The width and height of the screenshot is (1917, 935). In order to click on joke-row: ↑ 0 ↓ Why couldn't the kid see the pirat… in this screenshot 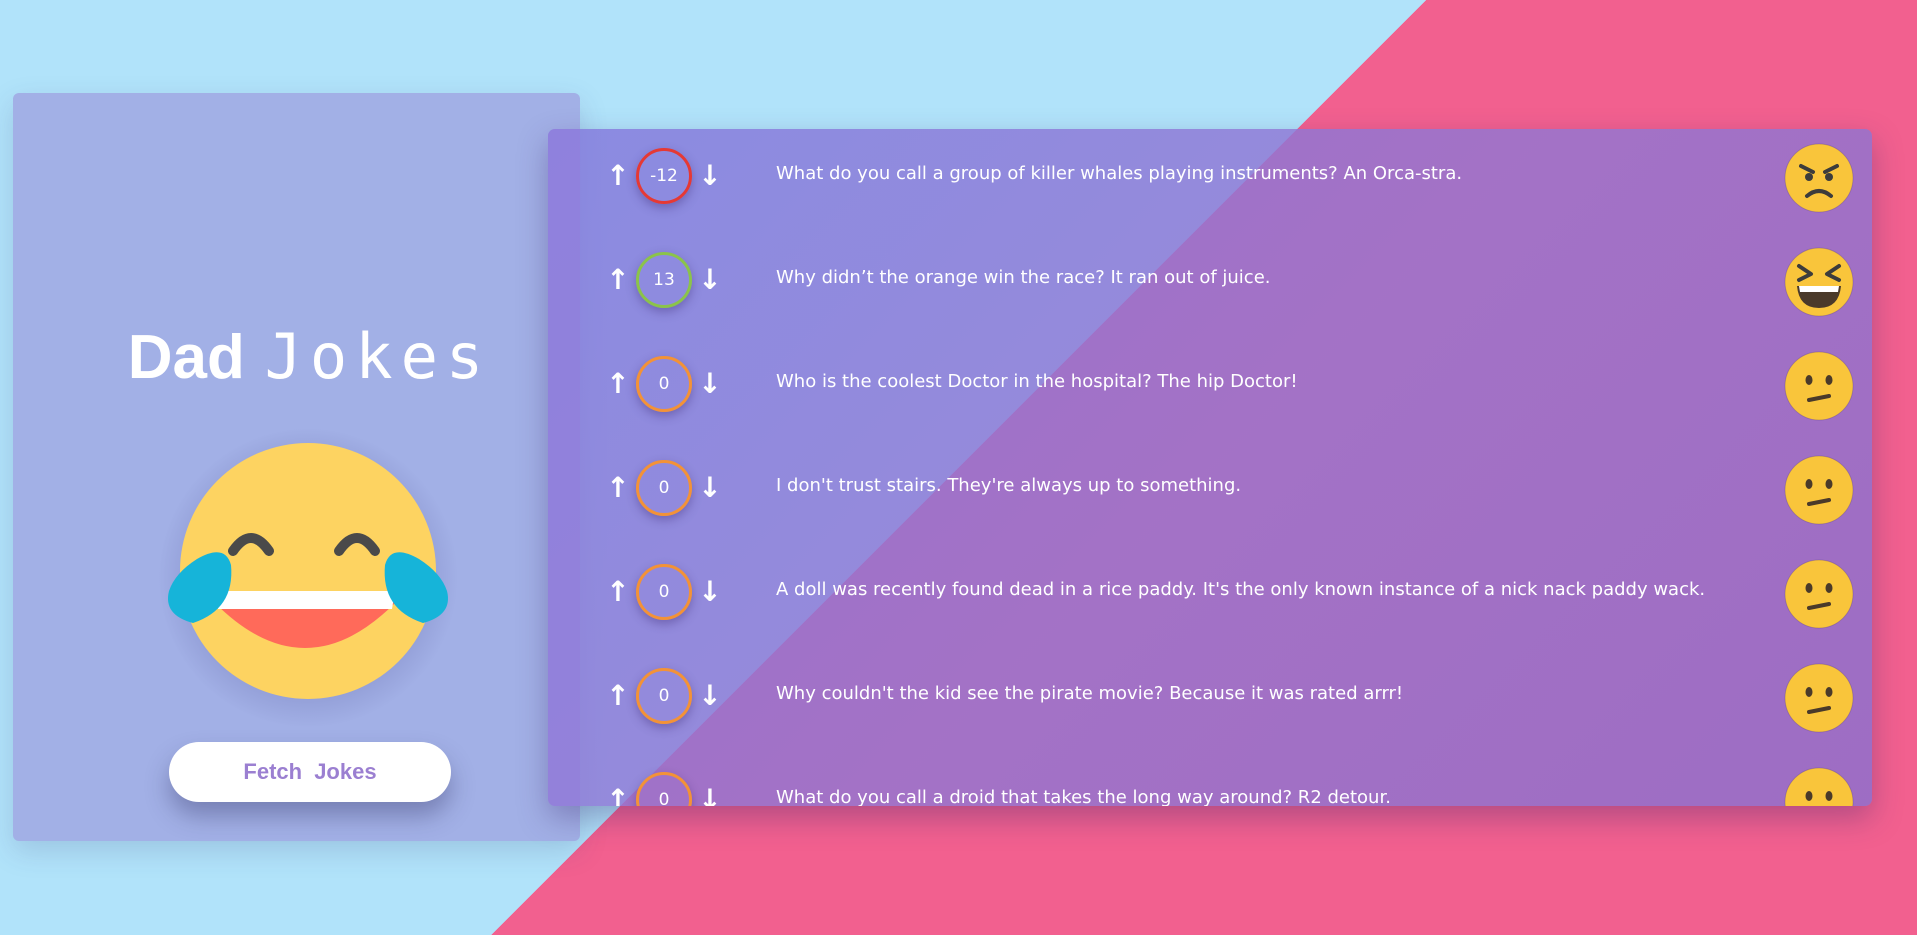, I will do `click(1210, 701)`.